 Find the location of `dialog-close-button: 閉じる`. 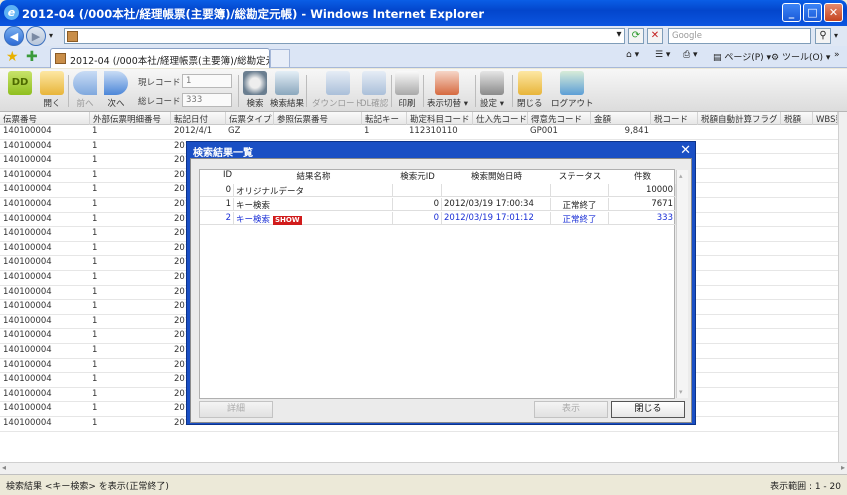

dialog-close-button: 閉じる is located at coordinates (648, 409).